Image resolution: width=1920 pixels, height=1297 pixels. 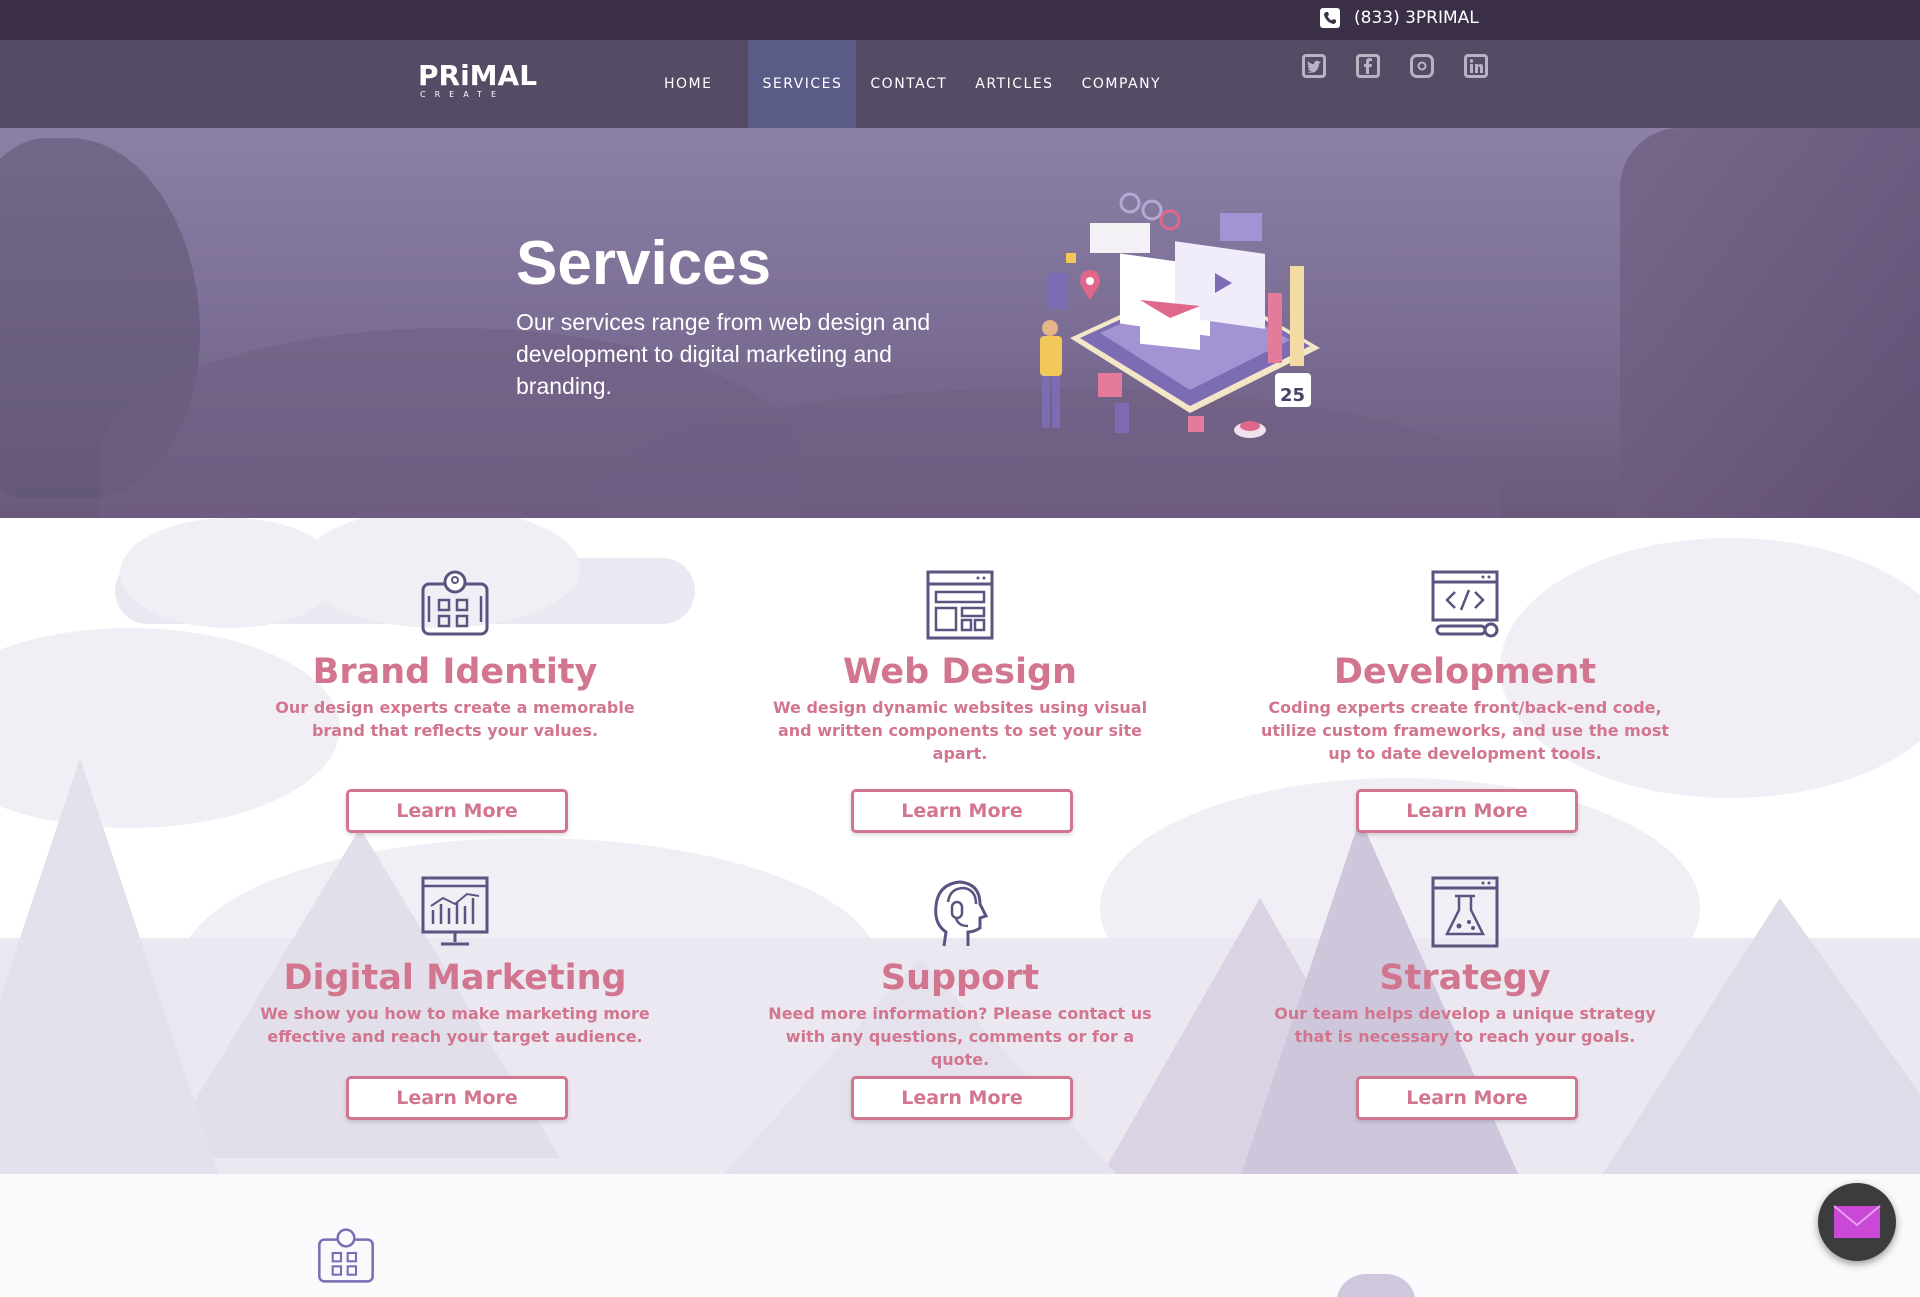 What do you see at coordinates (961, 913) in the screenshot?
I see `support-icon` at bounding box center [961, 913].